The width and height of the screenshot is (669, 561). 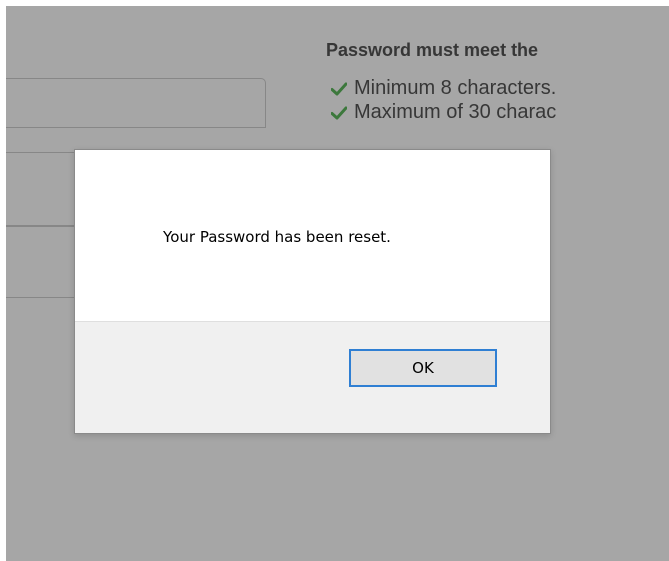 What do you see at coordinates (277, 237) in the screenshot?
I see `dialog-message: Your Password has been reset.` at bounding box center [277, 237].